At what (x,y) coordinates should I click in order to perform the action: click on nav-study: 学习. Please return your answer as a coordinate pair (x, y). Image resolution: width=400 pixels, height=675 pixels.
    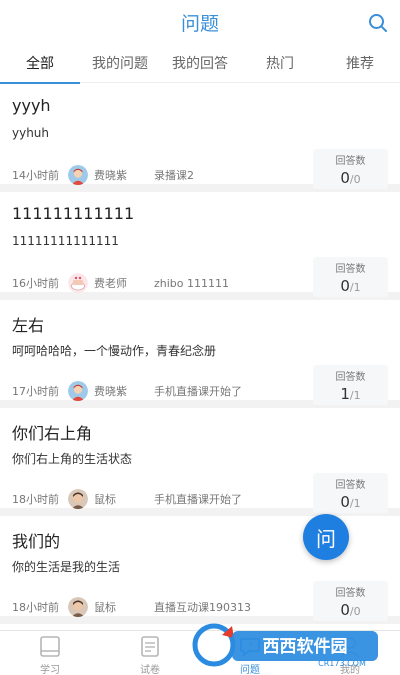
    Looking at the image, I should click on (50, 653).